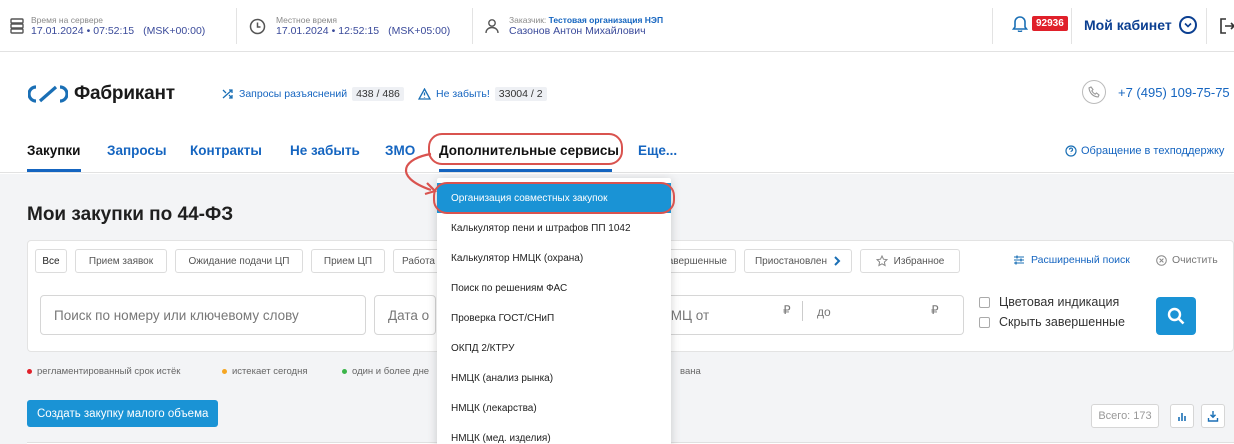 The width and height of the screenshot is (1234, 444). Describe the element at coordinates (787, 310) in the screenshot. I see `currency-from: ₽` at that location.